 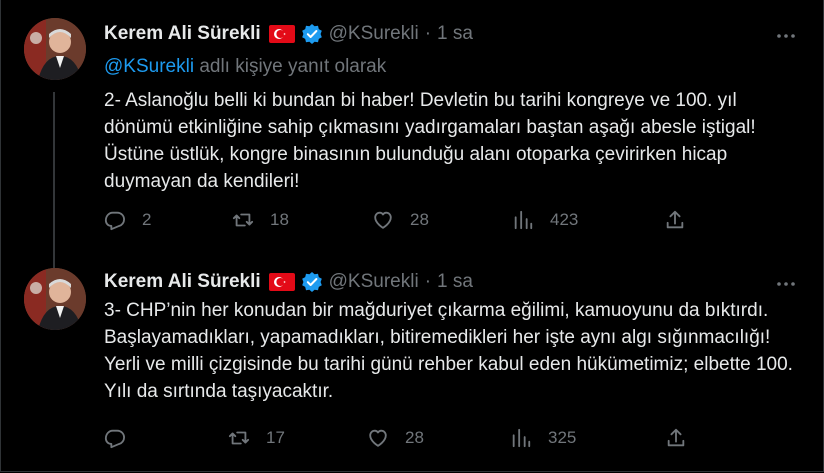 What do you see at coordinates (275, 437) in the screenshot?
I see `retweet-count: 17` at bounding box center [275, 437].